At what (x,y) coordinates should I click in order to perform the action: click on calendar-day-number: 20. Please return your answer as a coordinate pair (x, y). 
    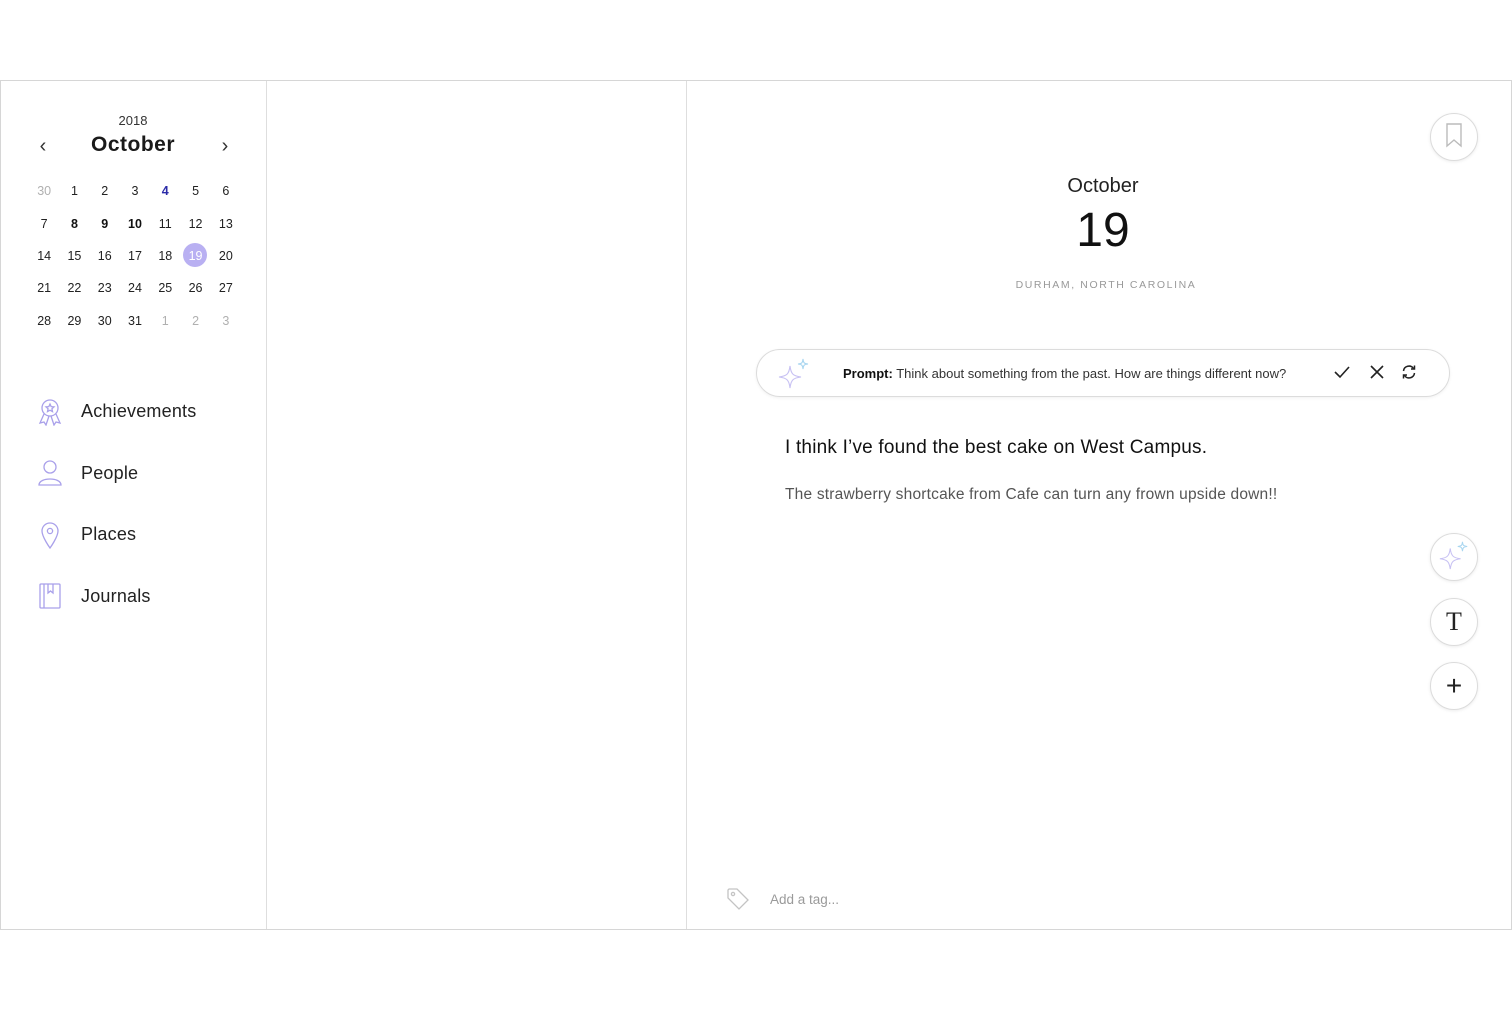
    Looking at the image, I should click on (225, 255).